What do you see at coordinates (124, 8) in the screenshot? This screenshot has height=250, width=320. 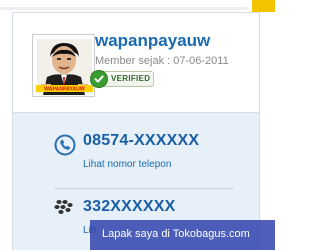 I see `top-divider` at bounding box center [124, 8].